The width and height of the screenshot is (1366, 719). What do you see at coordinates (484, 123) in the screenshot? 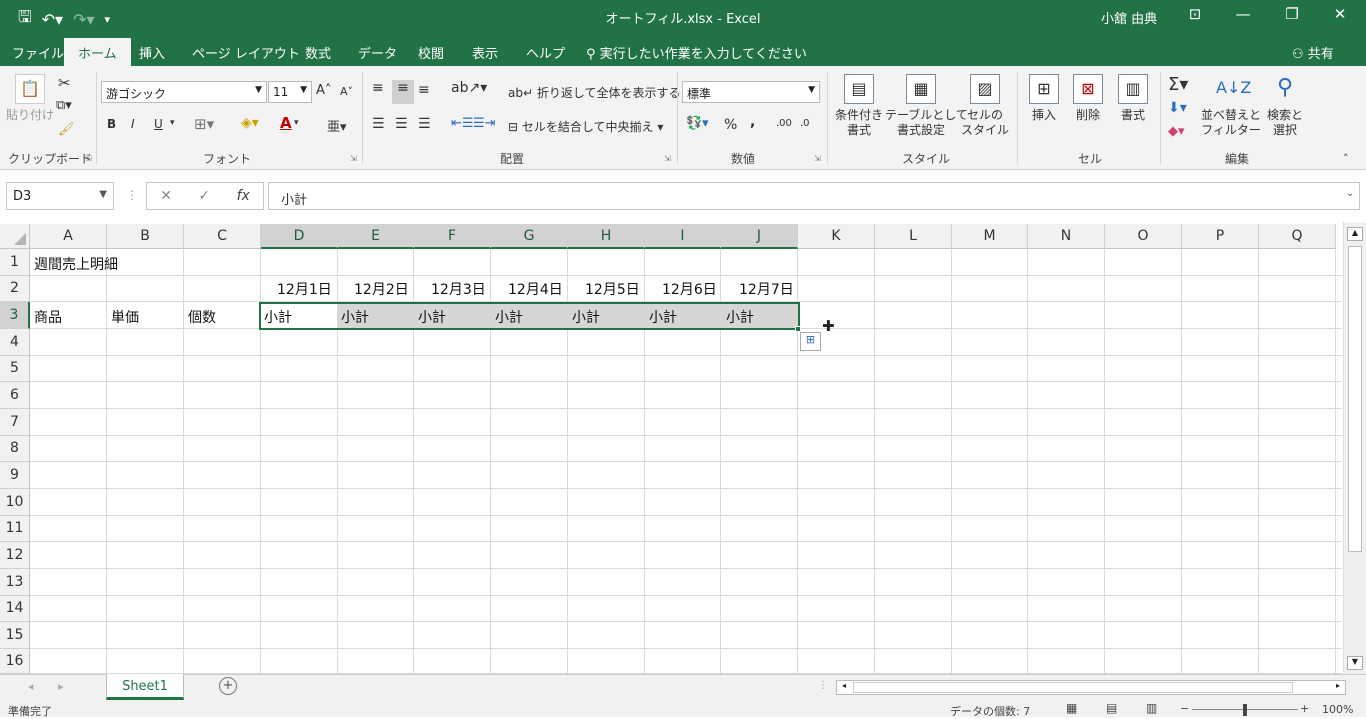
I see `increase-indent-icon: ☰⇥` at bounding box center [484, 123].